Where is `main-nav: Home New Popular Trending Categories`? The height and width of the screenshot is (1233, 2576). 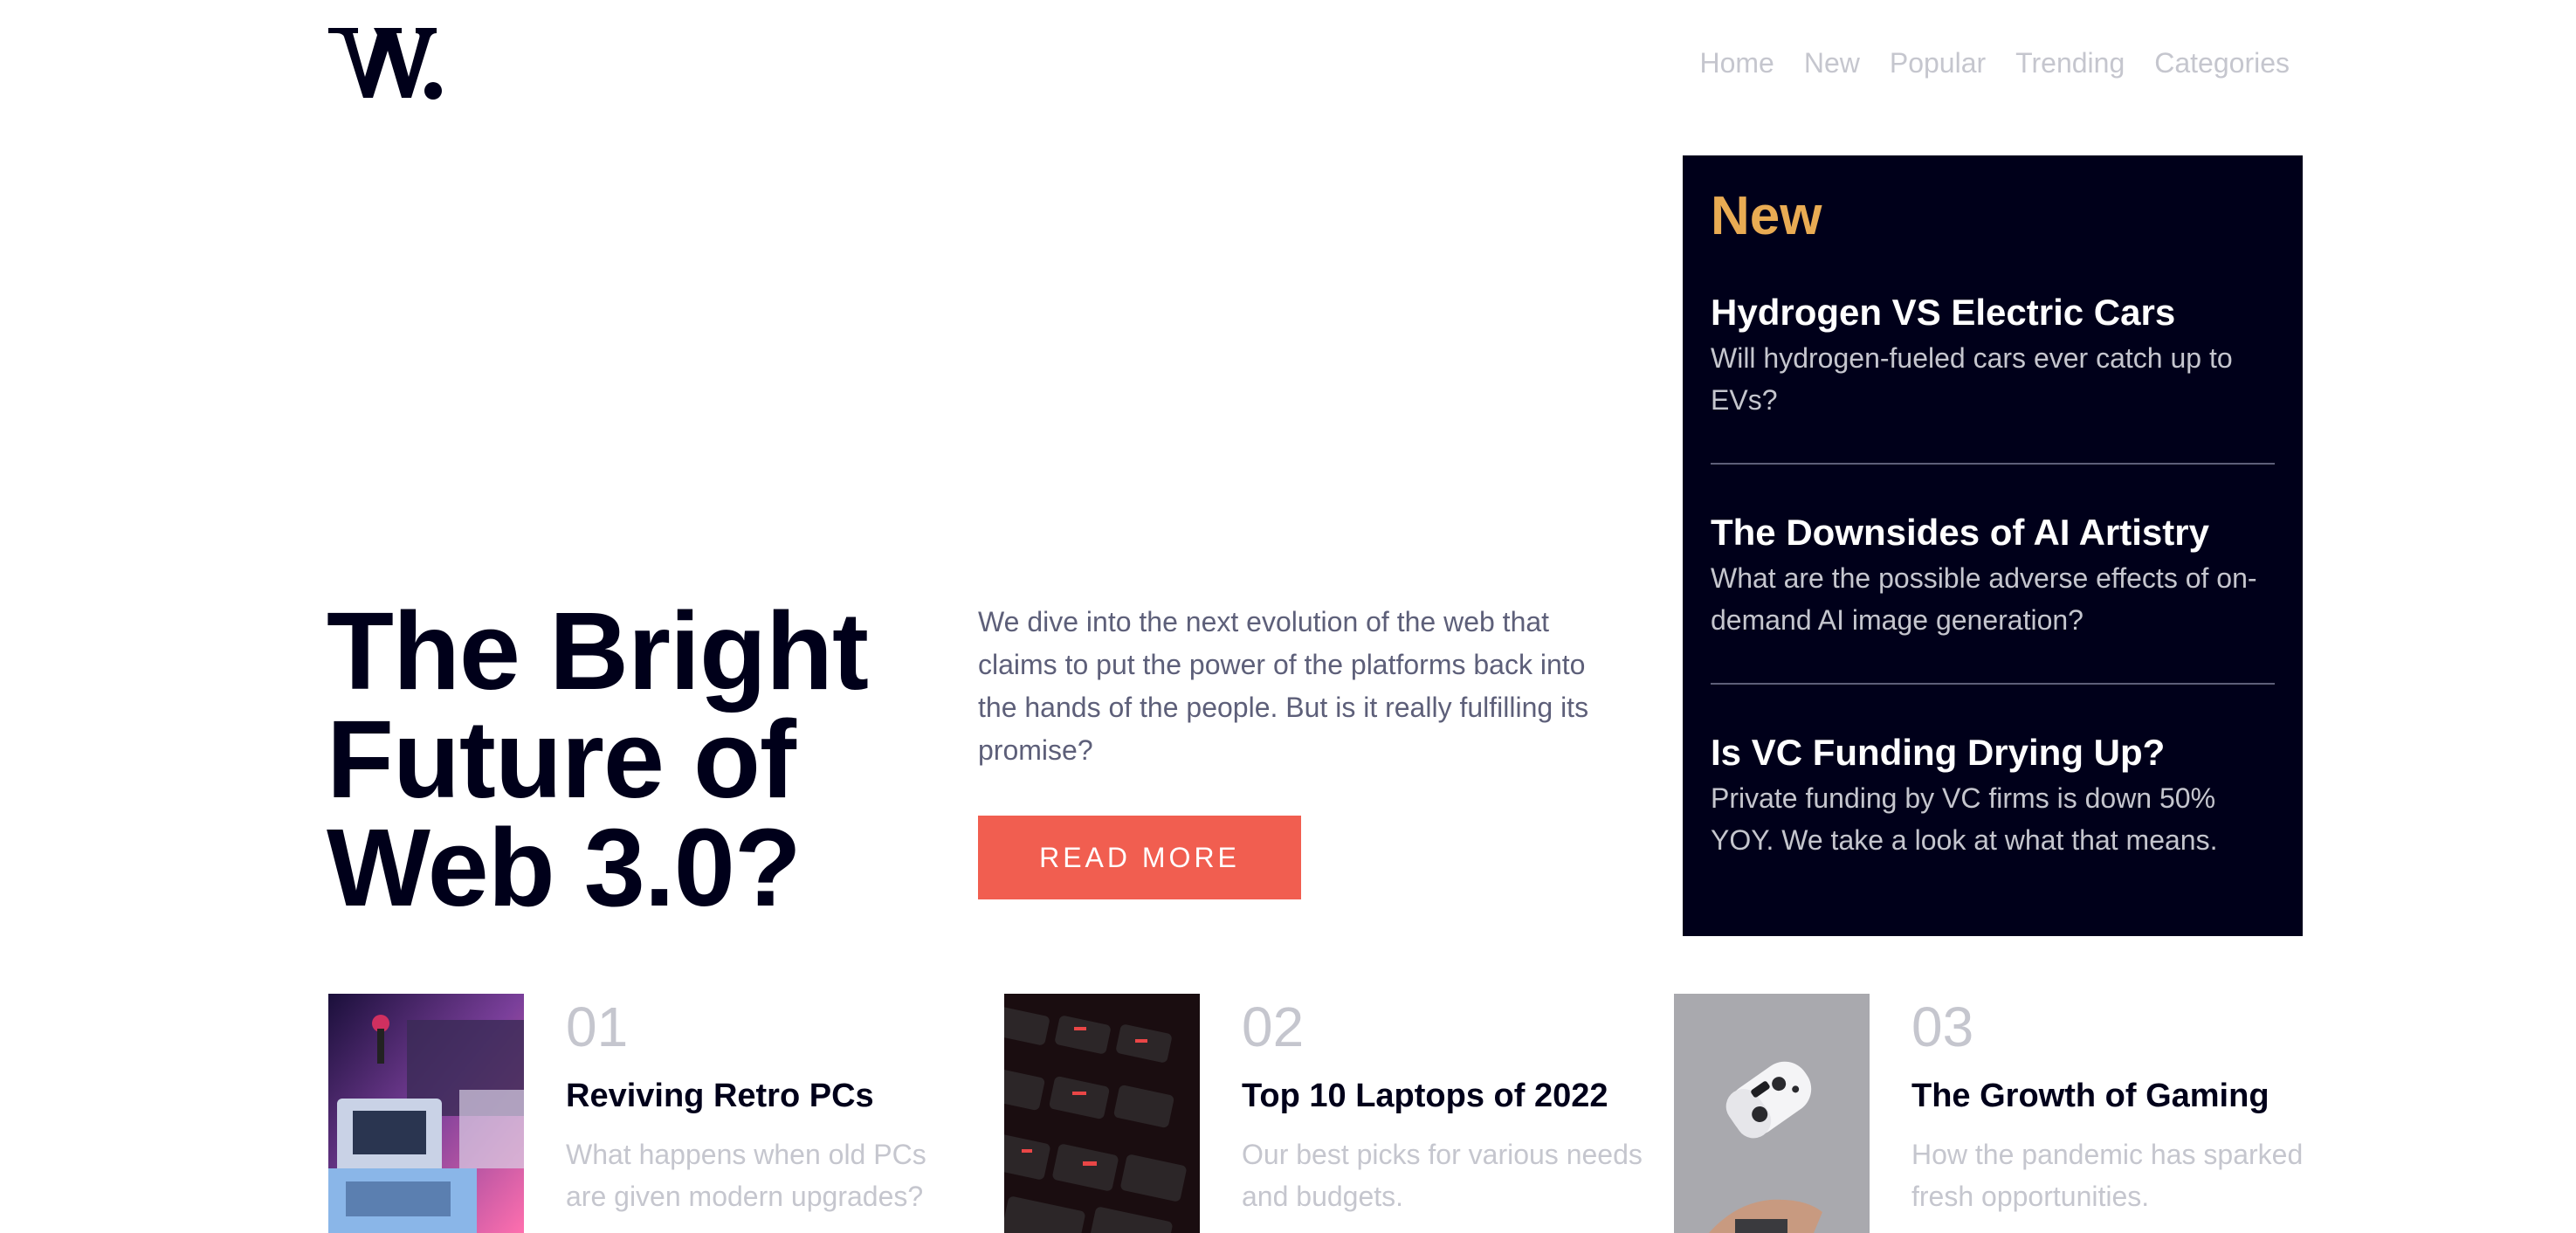 main-nav: Home New Popular Trending Categories is located at coordinates (1994, 63).